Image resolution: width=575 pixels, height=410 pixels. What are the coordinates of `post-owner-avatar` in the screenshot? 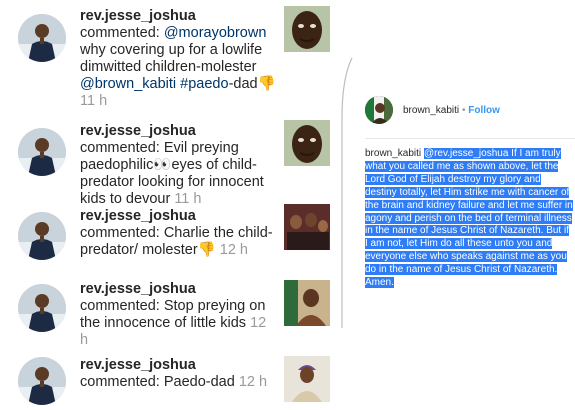 It's located at (379, 110).